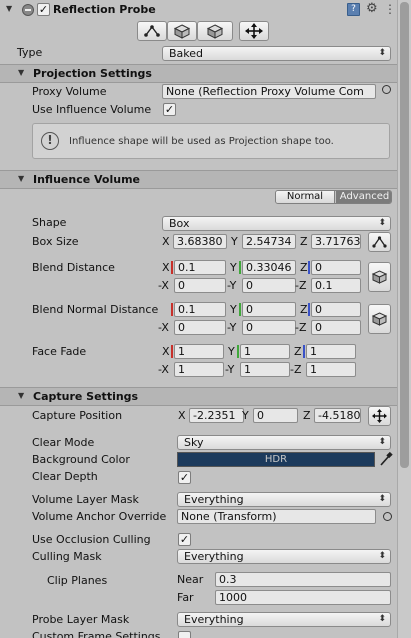  I want to click on use-influence-volume-checkbox: ✓, so click(169, 109).